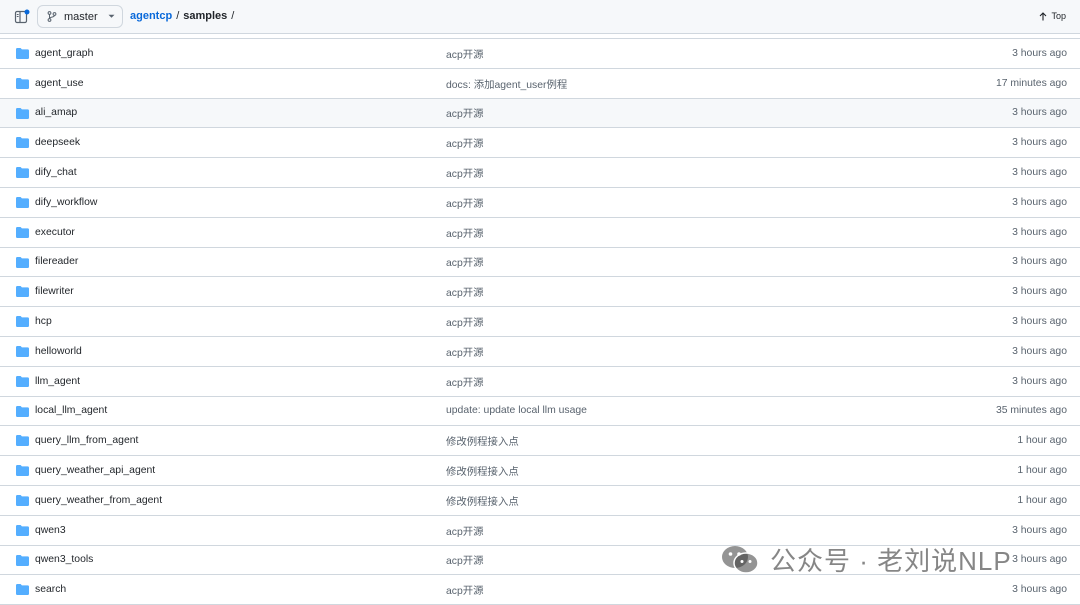 The width and height of the screenshot is (1080, 605). What do you see at coordinates (54, 291) in the screenshot?
I see `file-name-link: filewriter` at bounding box center [54, 291].